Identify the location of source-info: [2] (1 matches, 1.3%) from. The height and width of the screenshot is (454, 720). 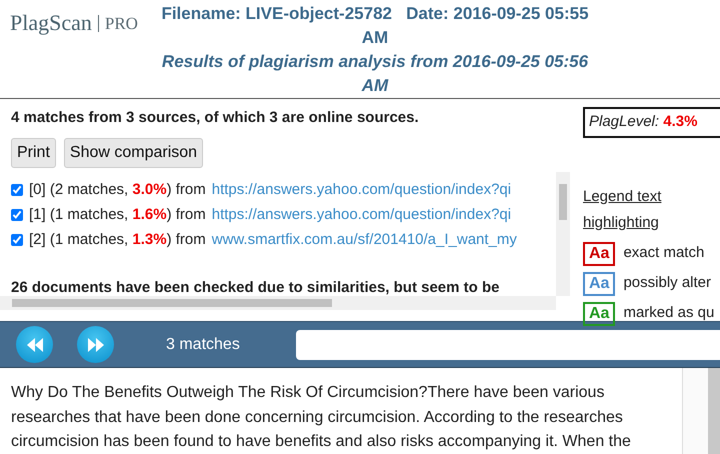
(117, 240).